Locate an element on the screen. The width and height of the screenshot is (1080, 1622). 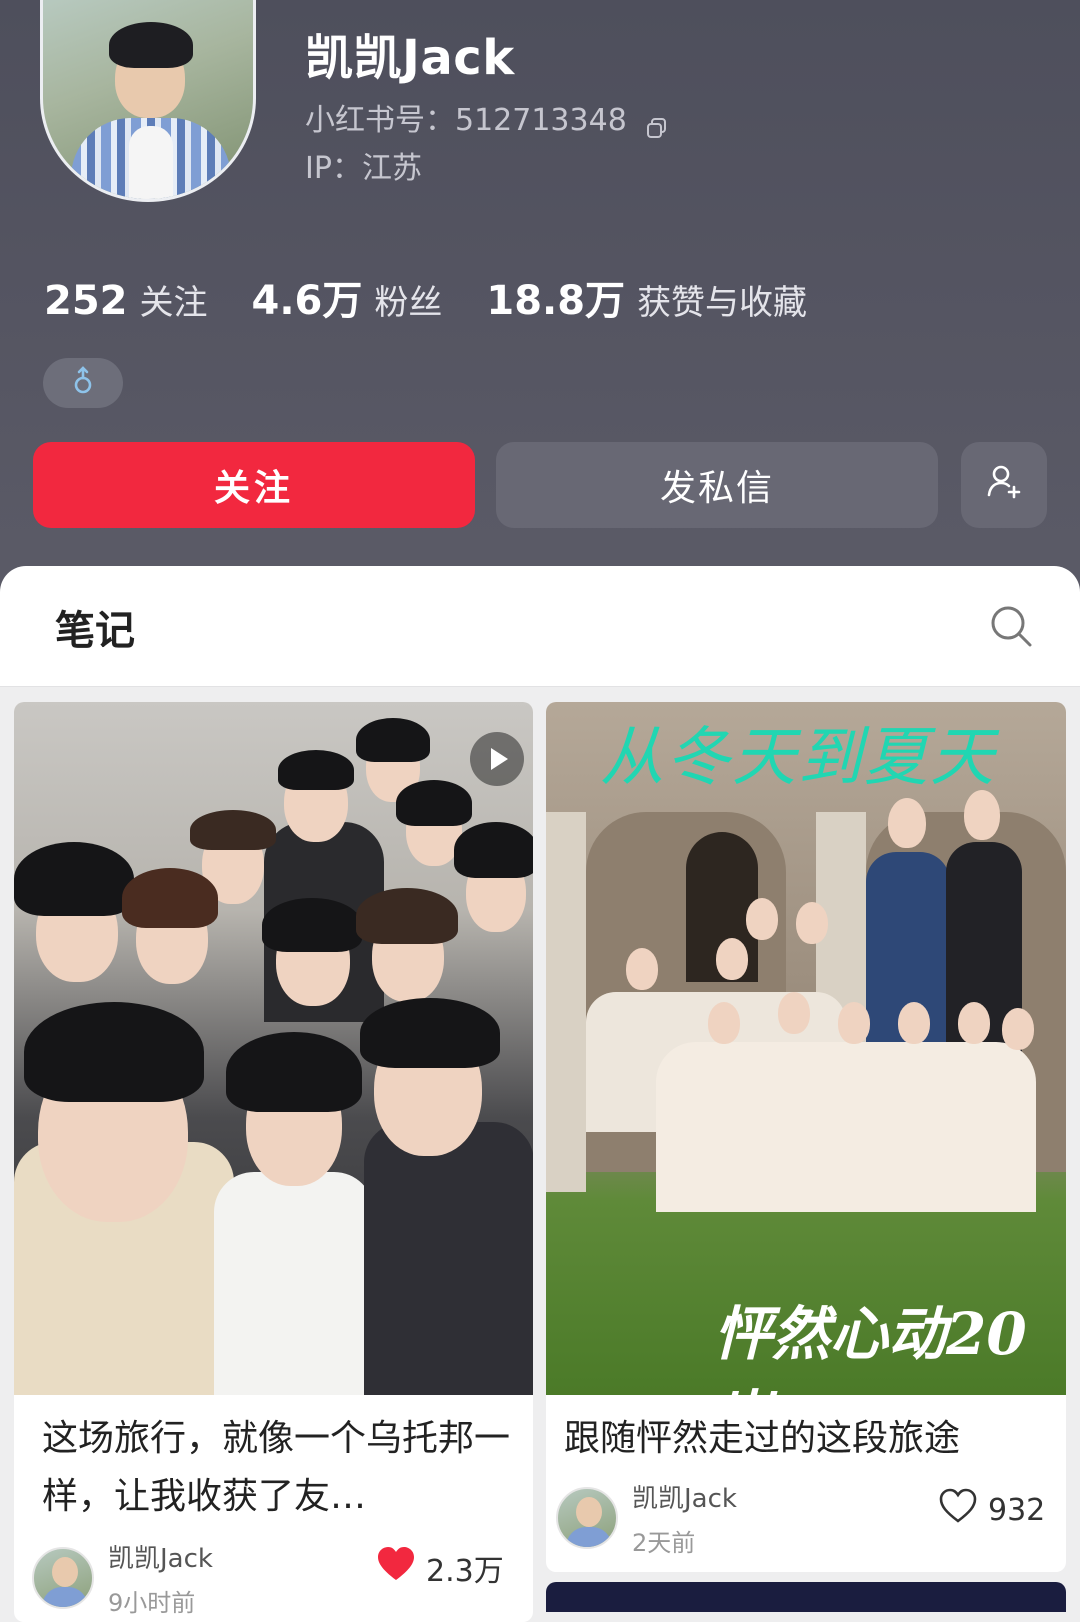
profile-id-text: 小红书号：512713348 is located at coordinates (466, 120).